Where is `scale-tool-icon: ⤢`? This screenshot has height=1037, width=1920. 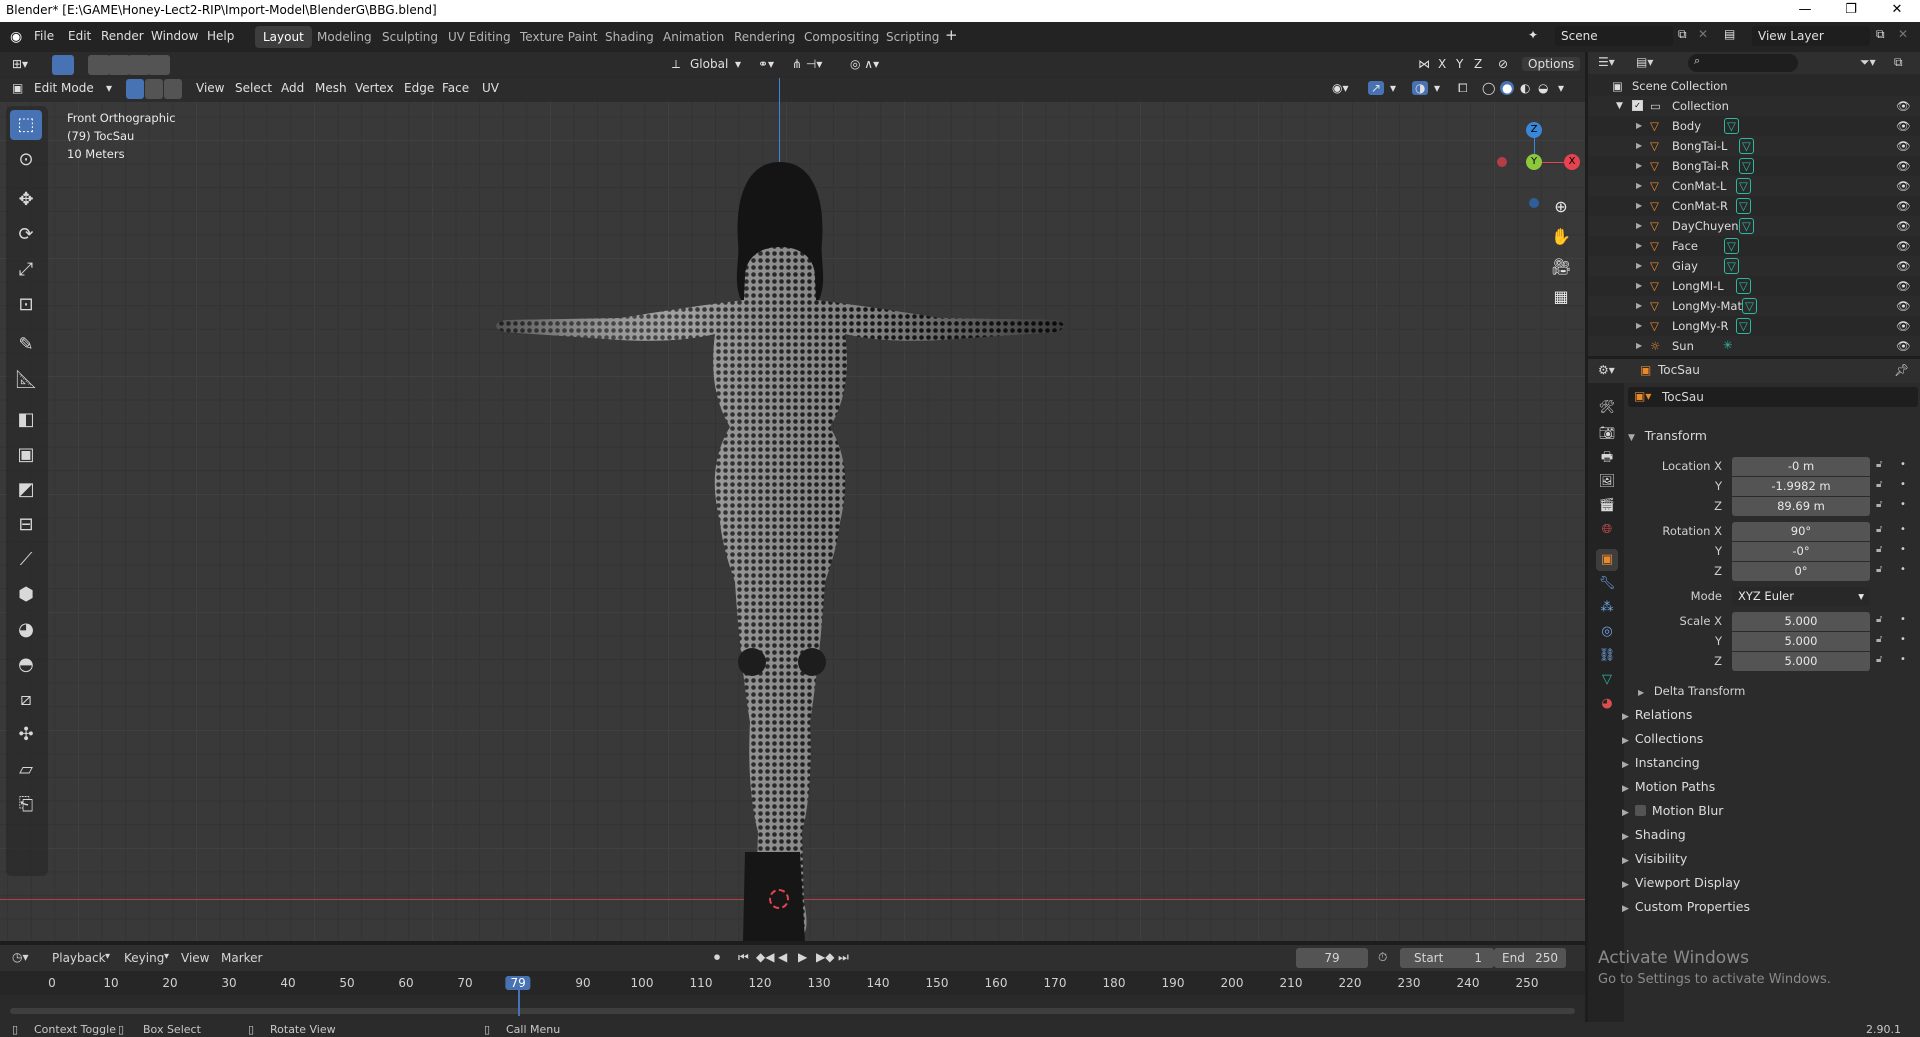
scale-tool-icon: ⤢ is located at coordinates (26, 270).